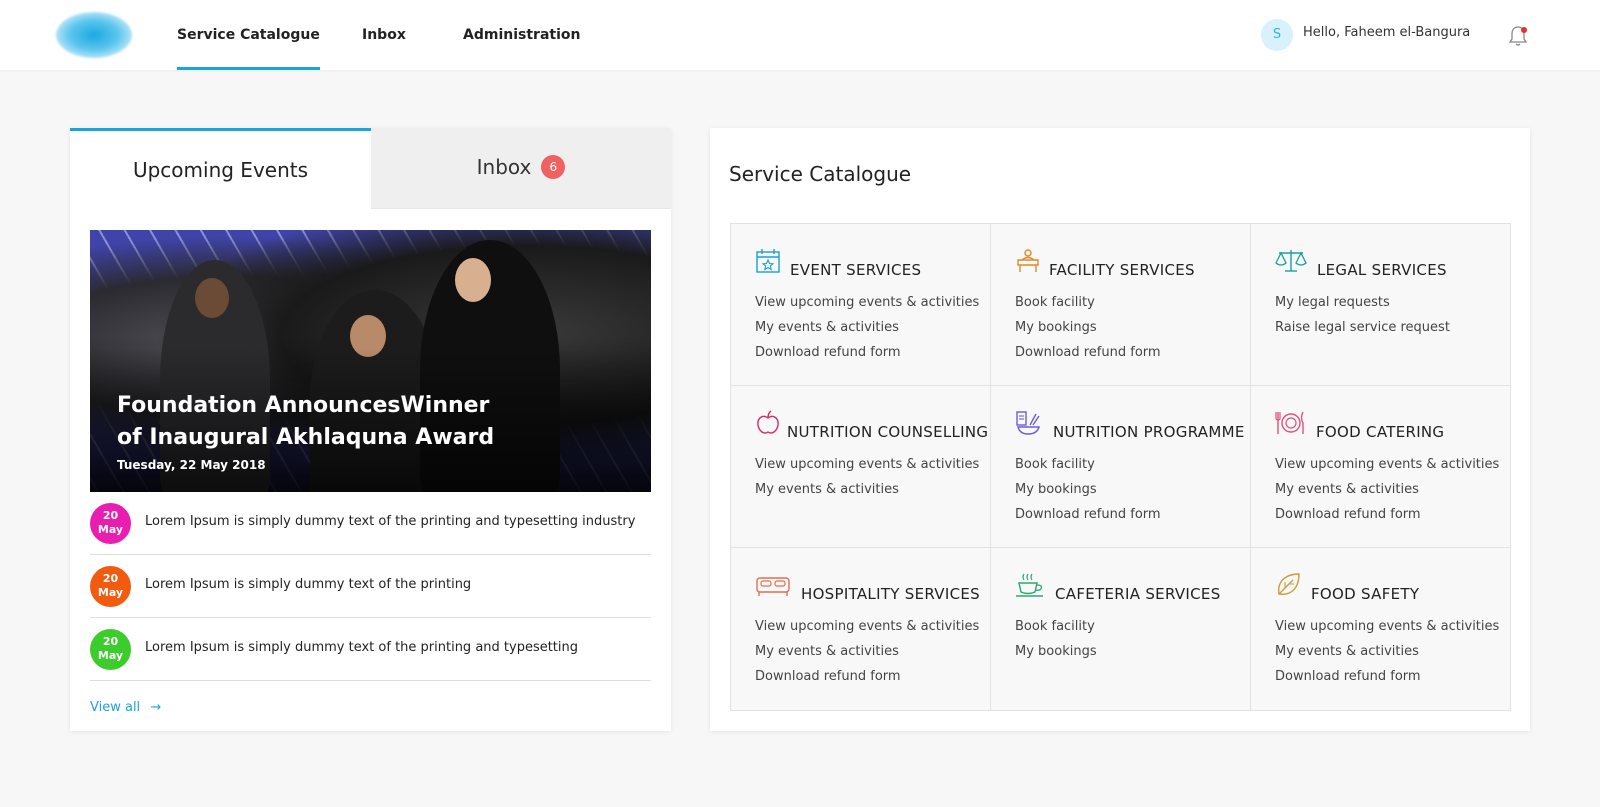  I want to click on service-title: FOOD CATERING, so click(1380, 432).